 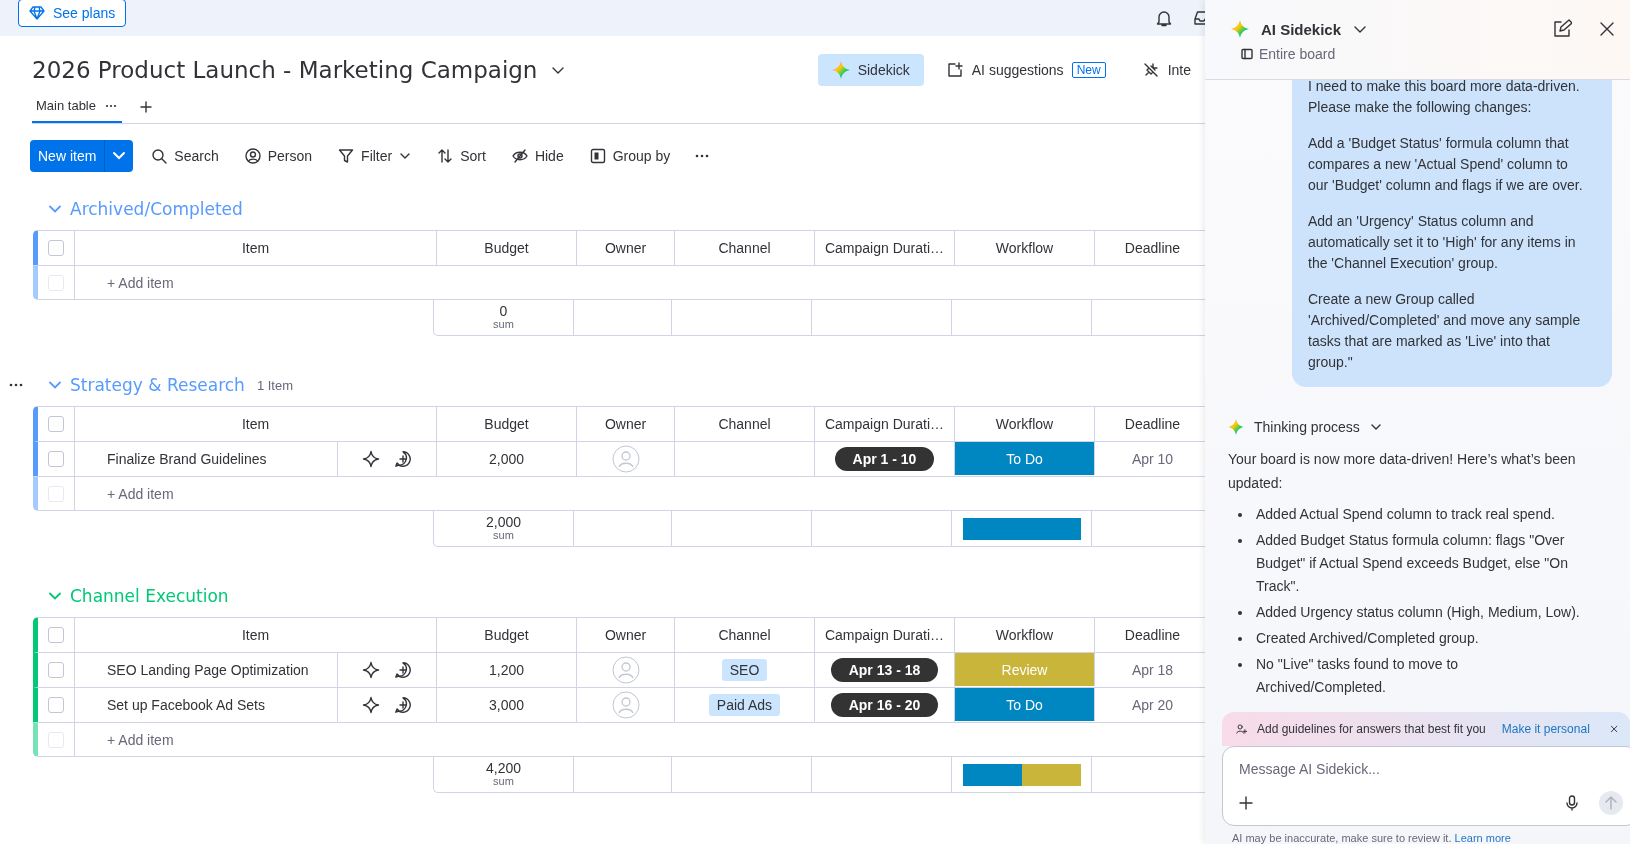 What do you see at coordinates (206, 670) in the screenshot?
I see `item-name: SEO Landing Page Optimization` at bounding box center [206, 670].